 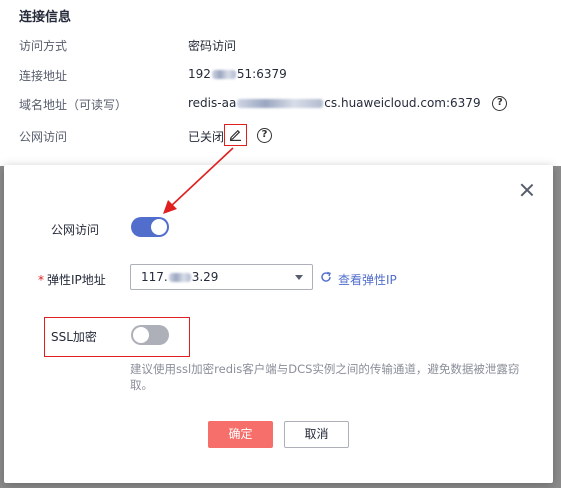 What do you see at coordinates (150, 335) in the screenshot?
I see `ssl-toggle` at bounding box center [150, 335].